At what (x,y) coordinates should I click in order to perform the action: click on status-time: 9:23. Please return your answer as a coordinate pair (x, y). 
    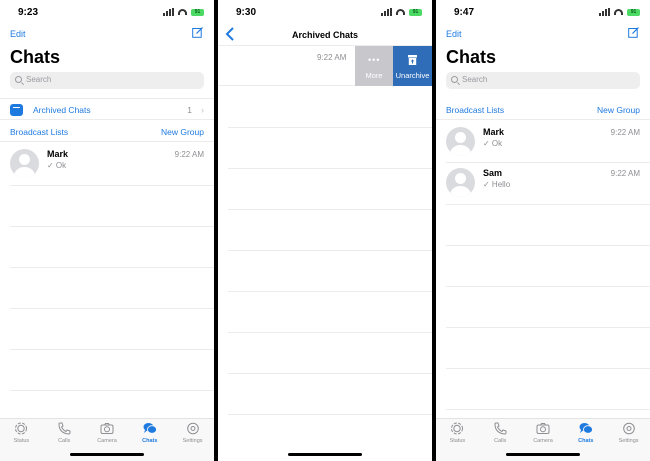
    Looking at the image, I should click on (28, 12).